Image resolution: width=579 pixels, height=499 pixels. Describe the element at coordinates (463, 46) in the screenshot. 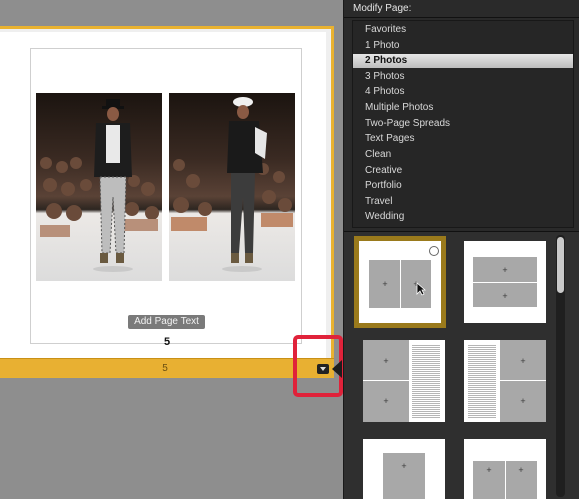

I see `category-1-photo: 1 Photo` at that location.